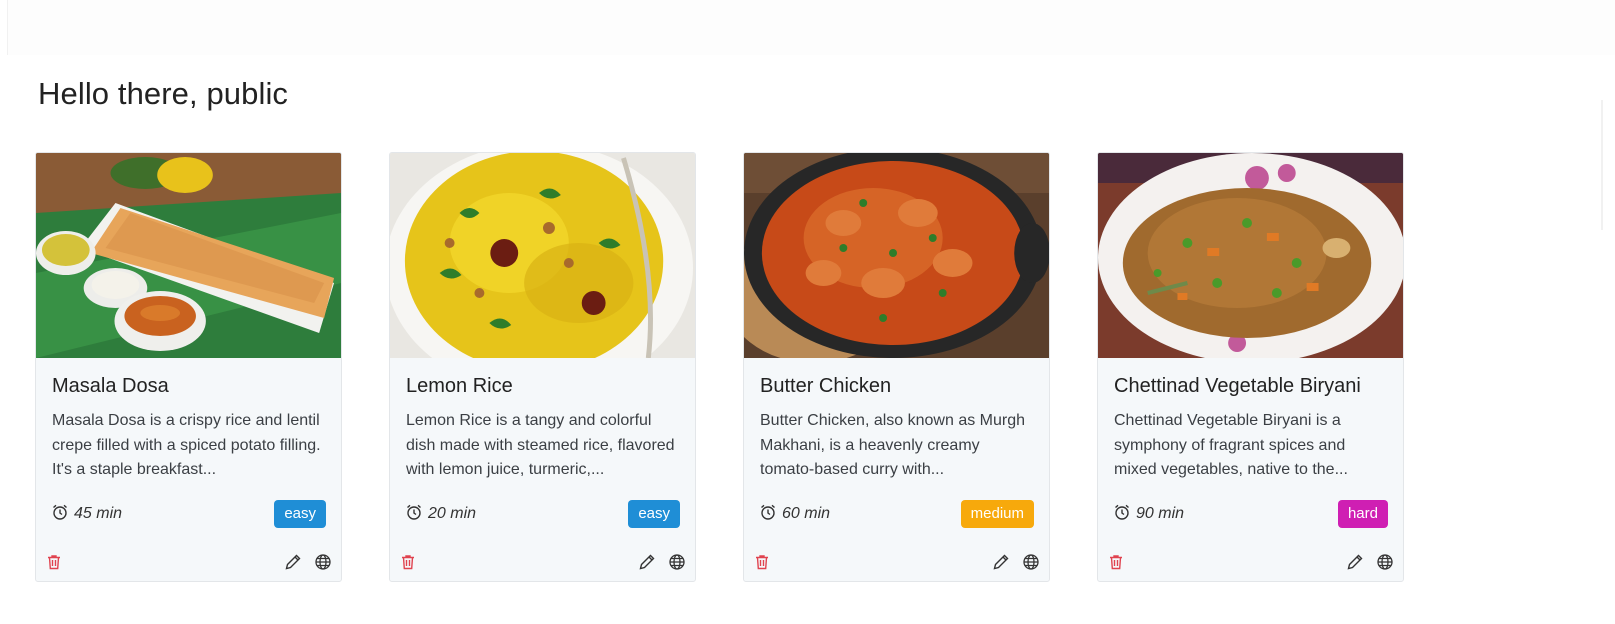 The height and width of the screenshot is (624, 1615). What do you see at coordinates (997, 514) in the screenshot?
I see `difficulty-badge: medium` at bounding box center [997, 514].